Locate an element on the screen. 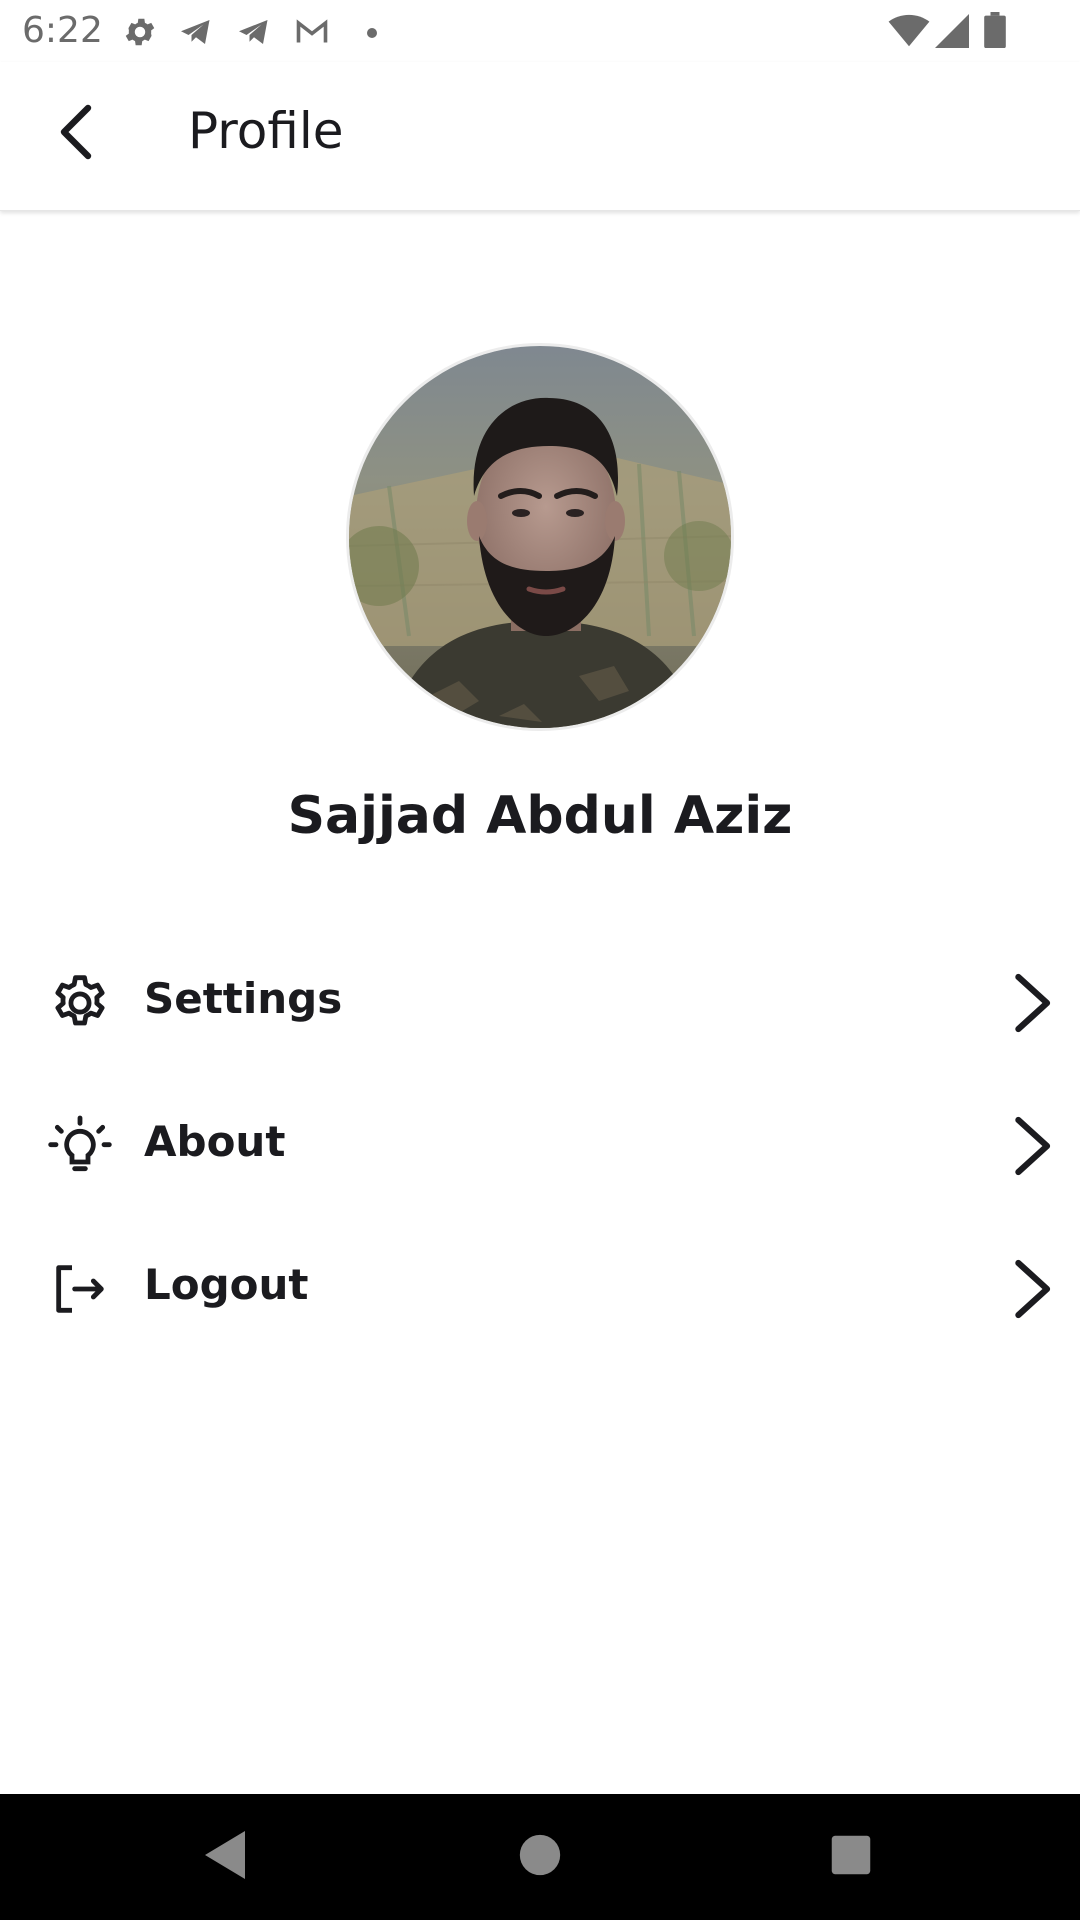 Image resolution: width=1080 pixels, height=1920 pixels. status-time: 6:22 is located at coordinates (62, 30).